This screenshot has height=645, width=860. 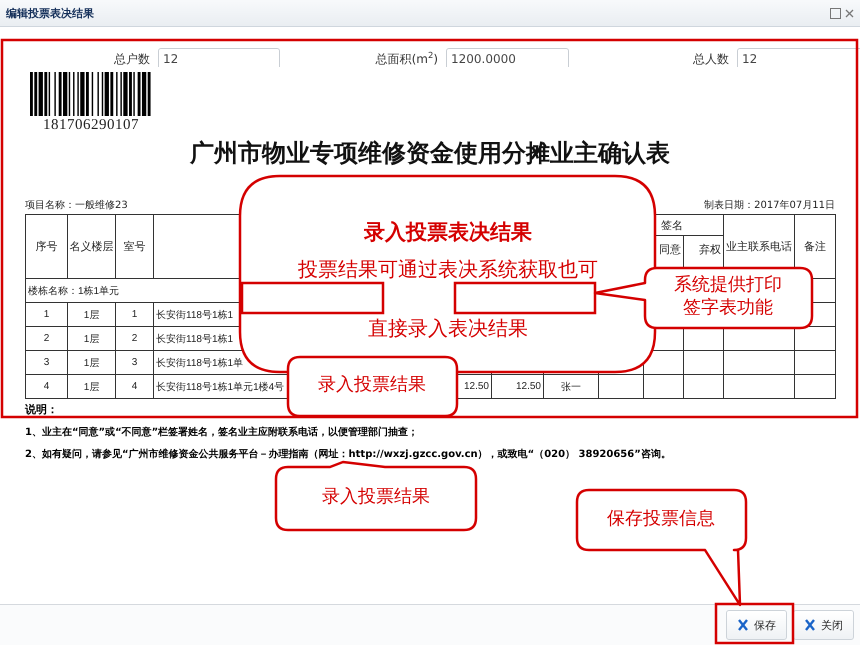 I want to click on project-name: 项目名称：一般维修23, so click(x=76, y=206).